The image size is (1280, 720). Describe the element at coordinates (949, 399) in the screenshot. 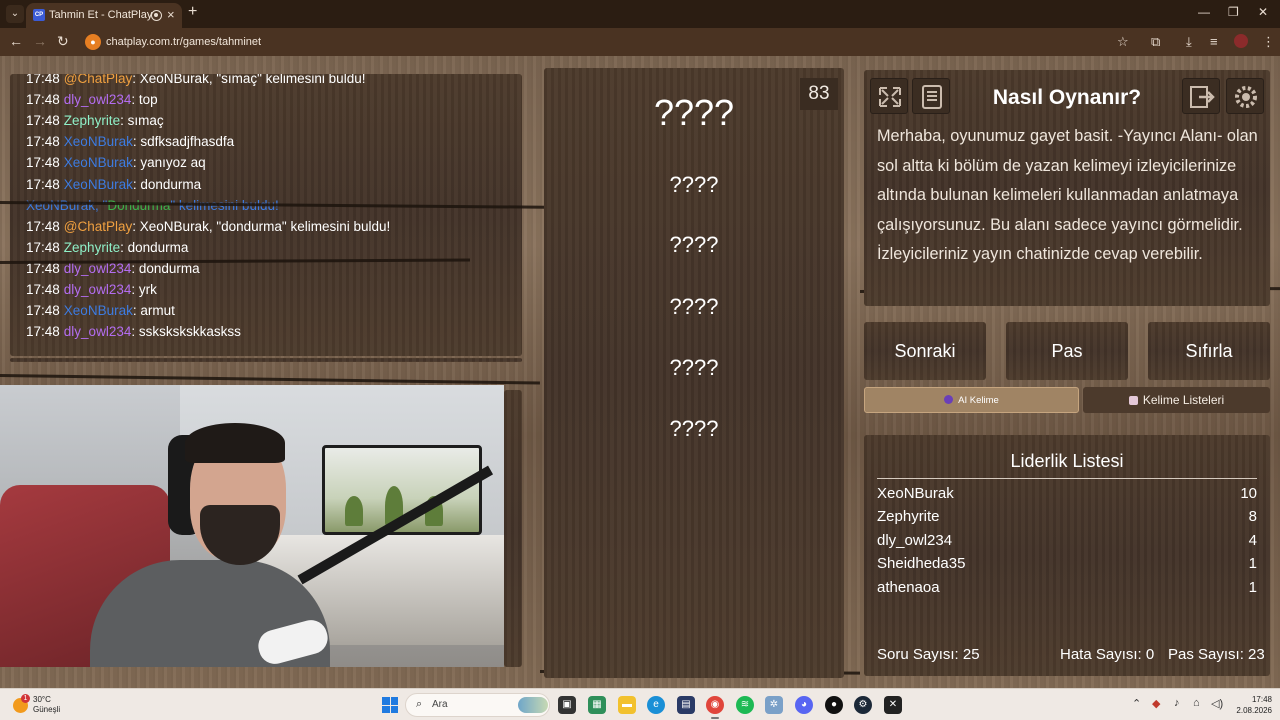

I see `ai-icon` at that location.